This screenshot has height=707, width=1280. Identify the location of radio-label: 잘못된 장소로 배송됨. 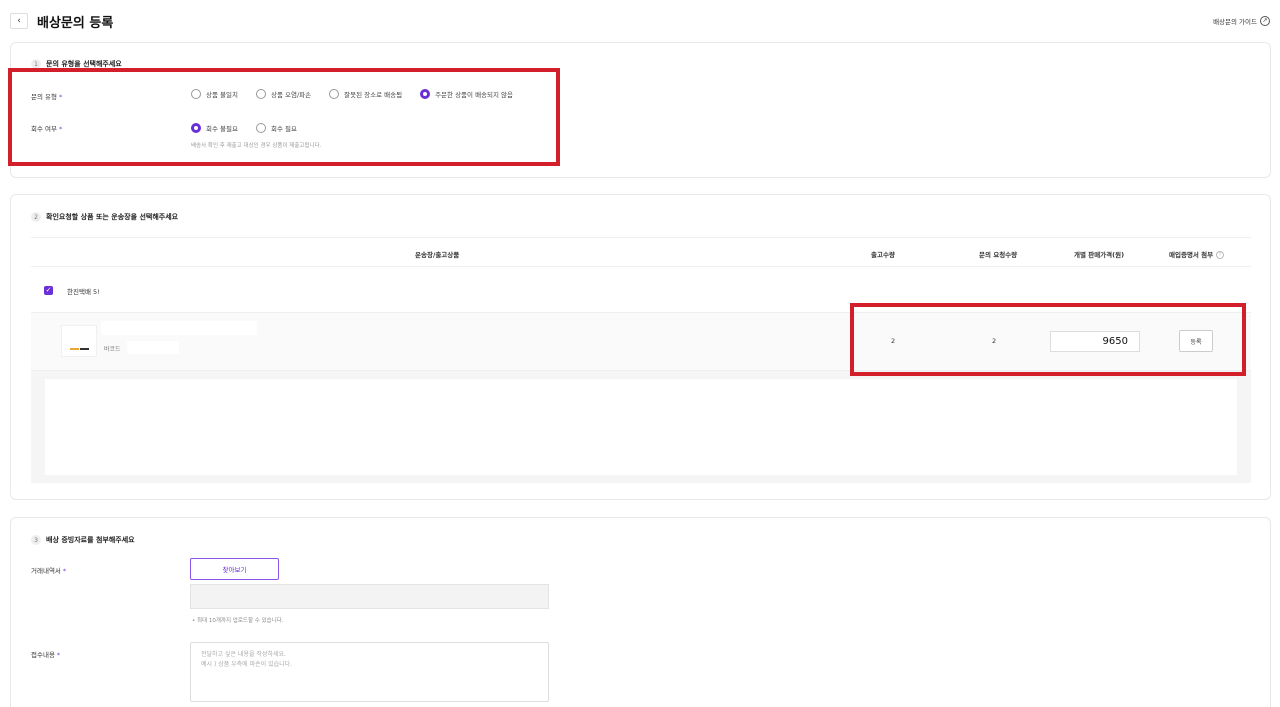
(373, 95).